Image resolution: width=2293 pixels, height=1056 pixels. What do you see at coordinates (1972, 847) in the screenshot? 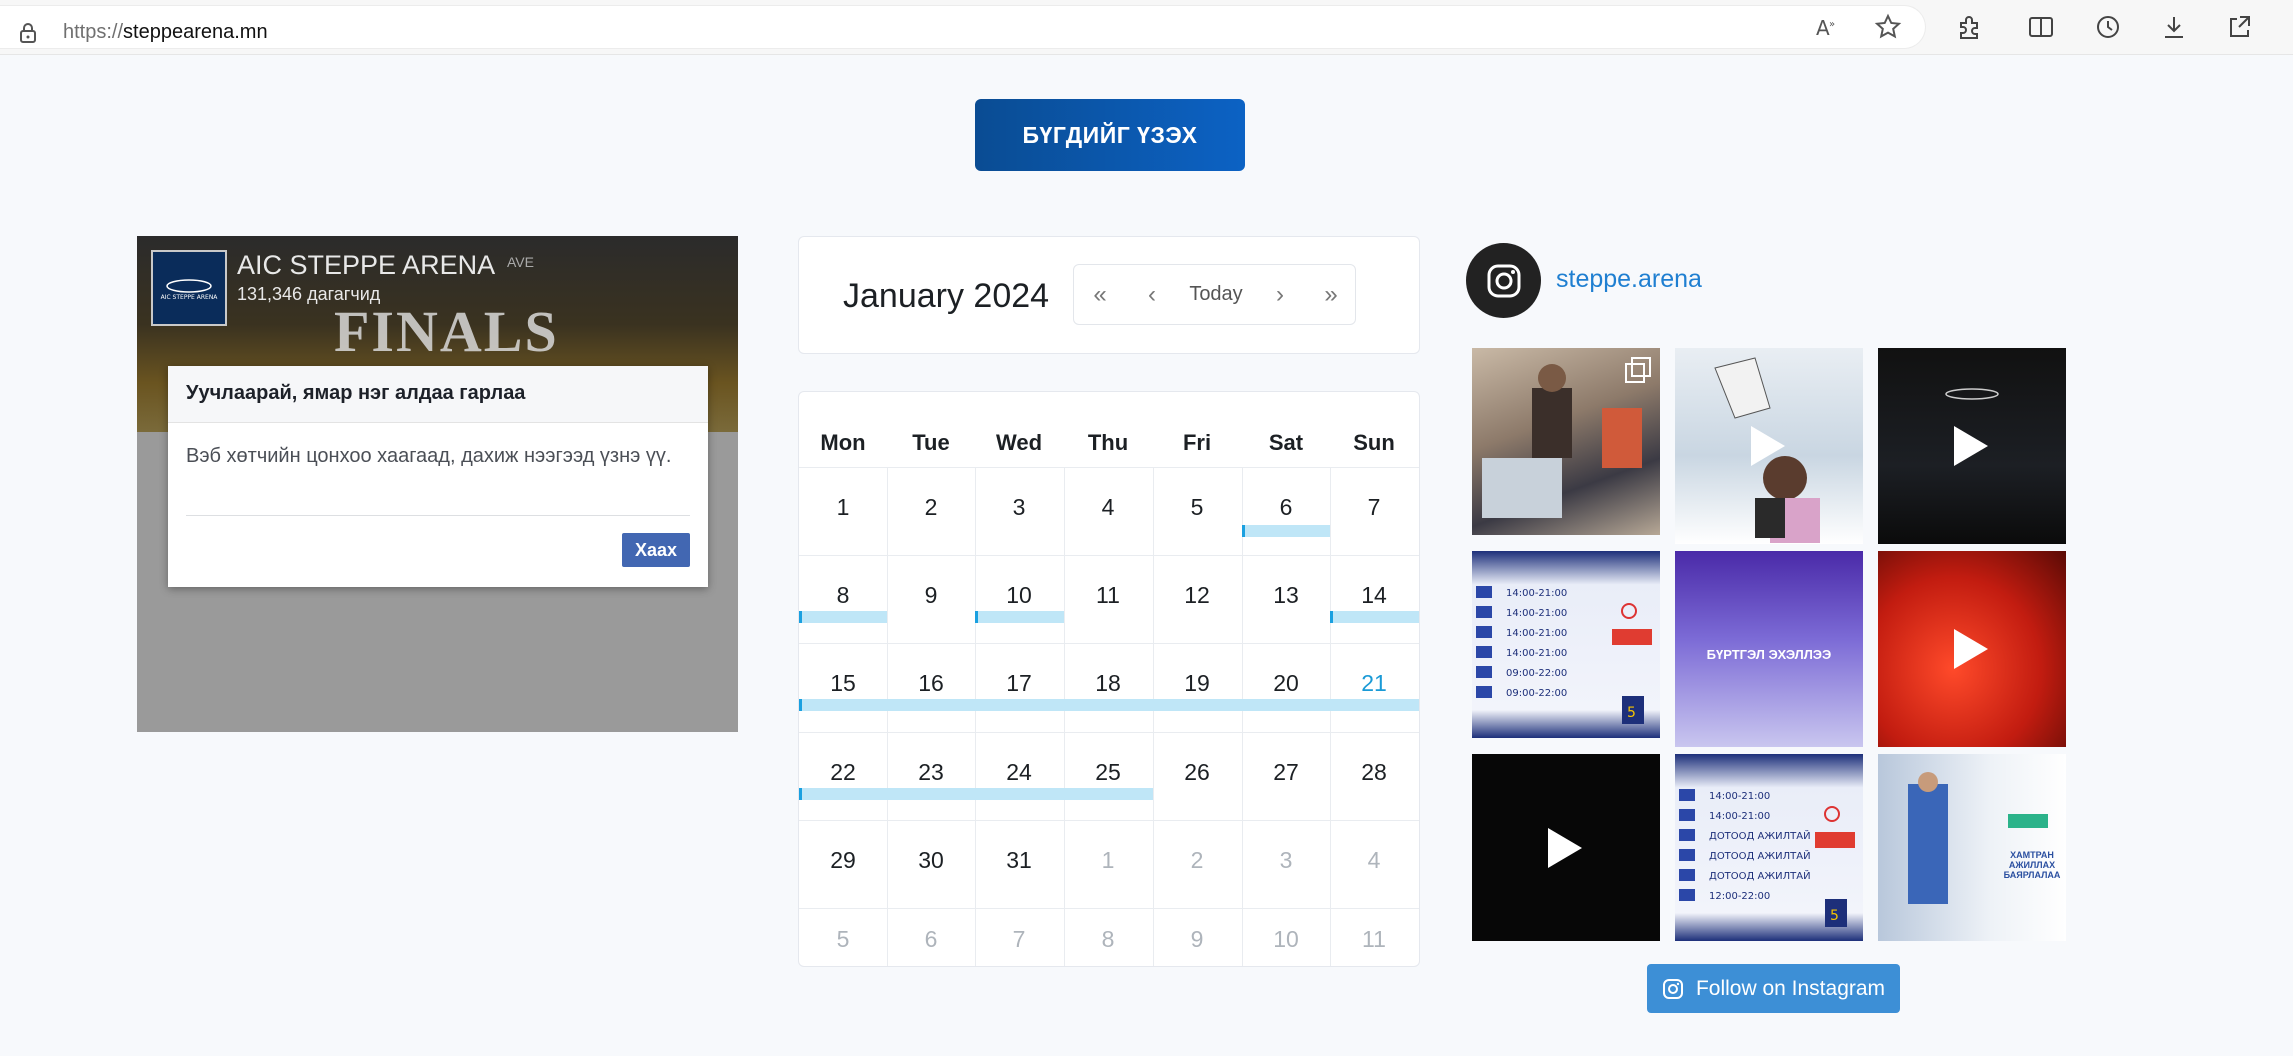
I see `instagram-post-urban-hiring: ХАМТРАН АЖИЛЛАХ БАЯРЛАЛАА` at bounding box center [1972, 847].